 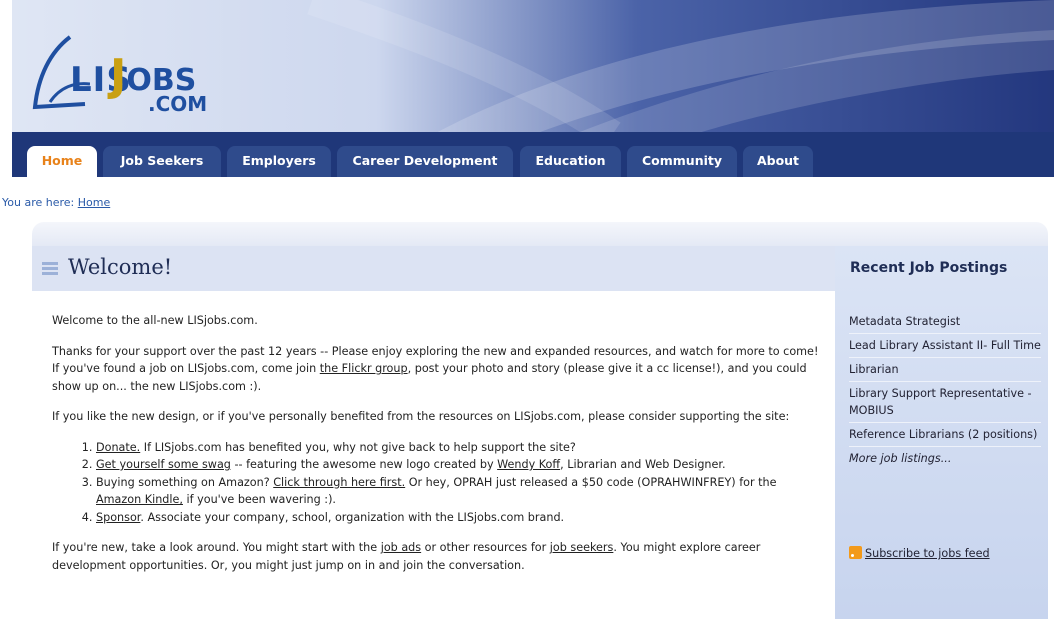 I want to click on flickr-group-link: the Flickr group, so click(x=364, y=368).